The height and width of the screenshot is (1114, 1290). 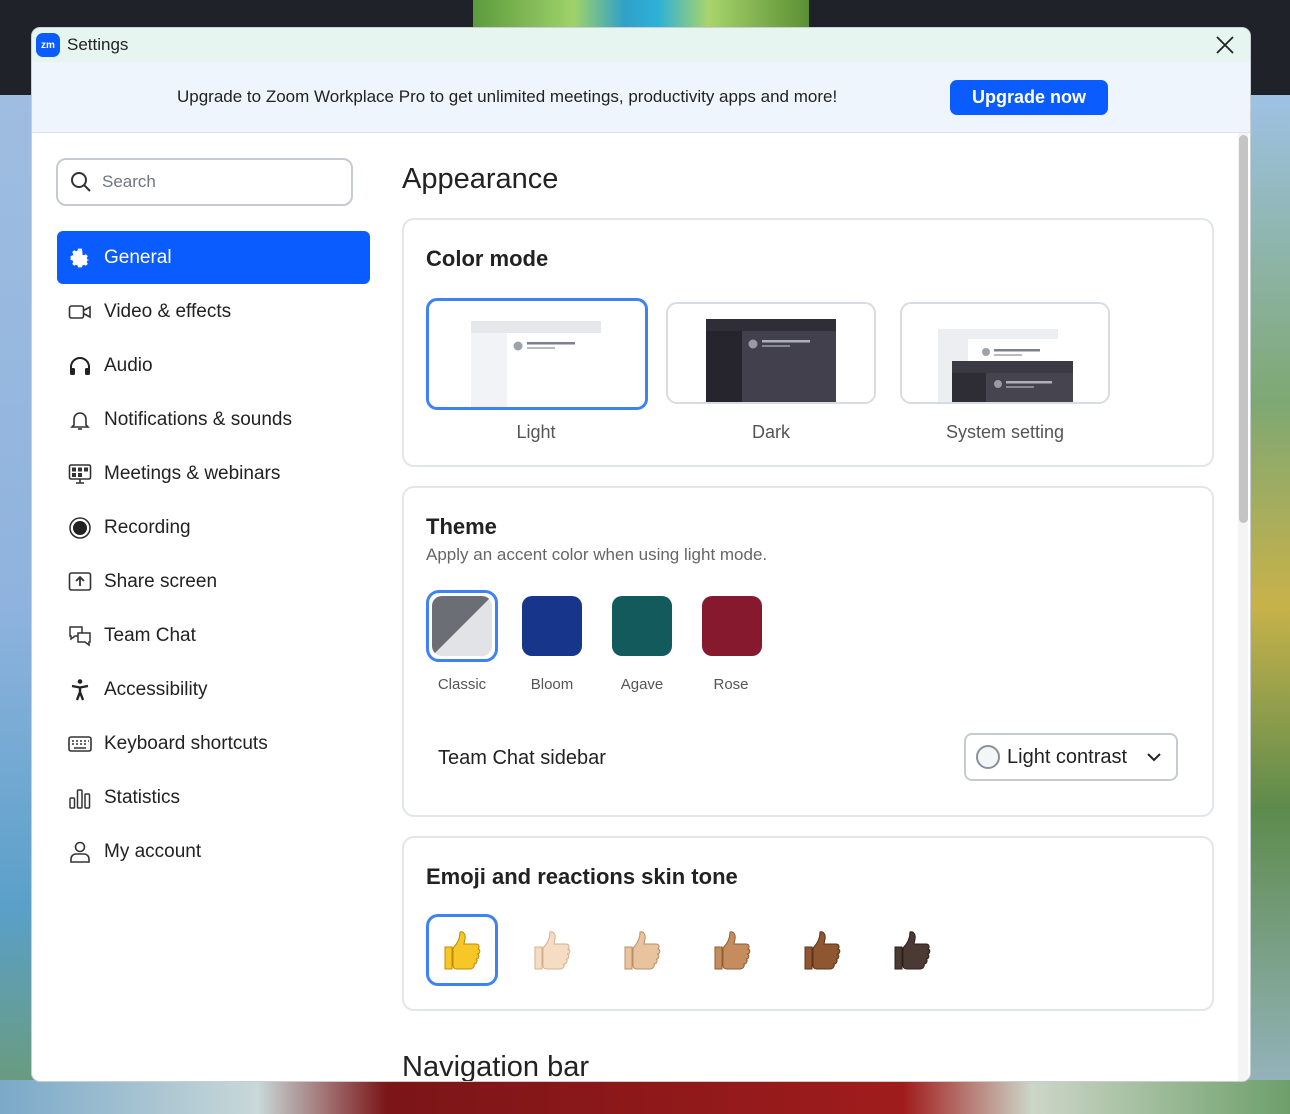 What do you see at coordinates (645, 1097) in the screenshot?
I see `desktop-background-bottom` at bounding box center [645, 1097].